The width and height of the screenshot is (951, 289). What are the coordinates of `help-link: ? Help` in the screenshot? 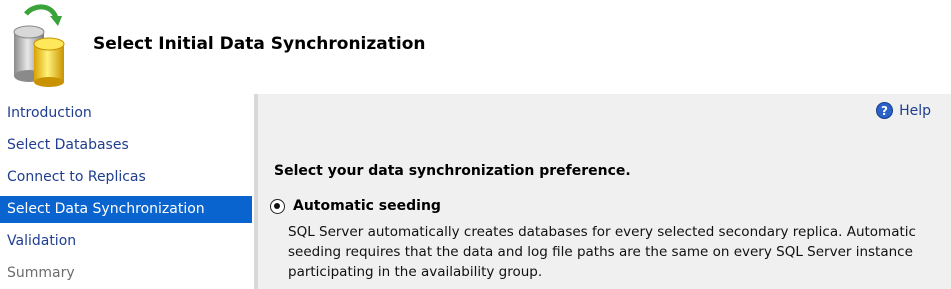 It's located at (903, 110).